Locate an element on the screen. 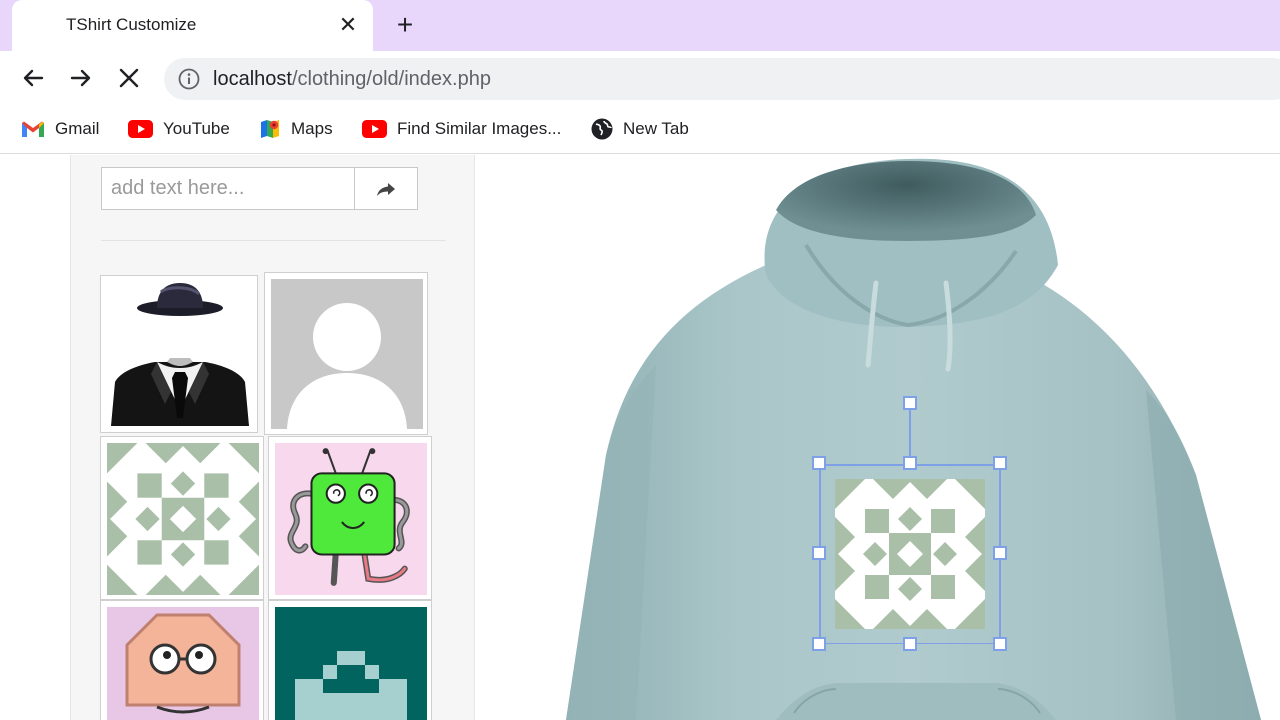 Image resolution: width=1280 pixels, height=720 pixels. stop-x-icon is located at coordinates (129, 78).